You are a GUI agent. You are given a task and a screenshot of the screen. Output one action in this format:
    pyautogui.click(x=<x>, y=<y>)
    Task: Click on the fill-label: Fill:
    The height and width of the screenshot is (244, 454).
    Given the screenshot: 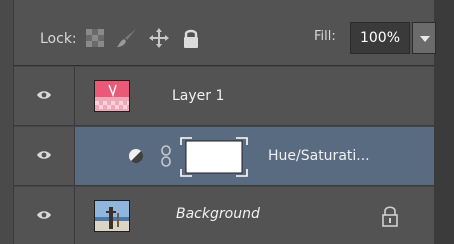 What is the action you would take?
    pyautogui.click(x=325, y=36)
    